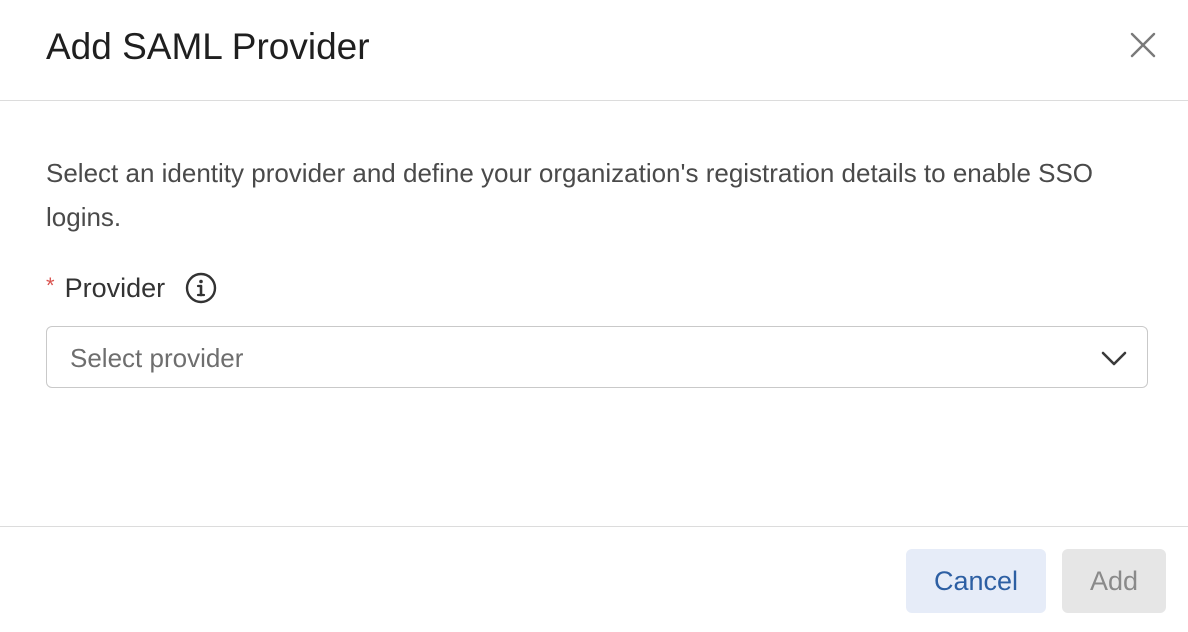 The width and height of the screenshot is (1188, 632). I want to click on add-button: Add, so click(1114, 581).